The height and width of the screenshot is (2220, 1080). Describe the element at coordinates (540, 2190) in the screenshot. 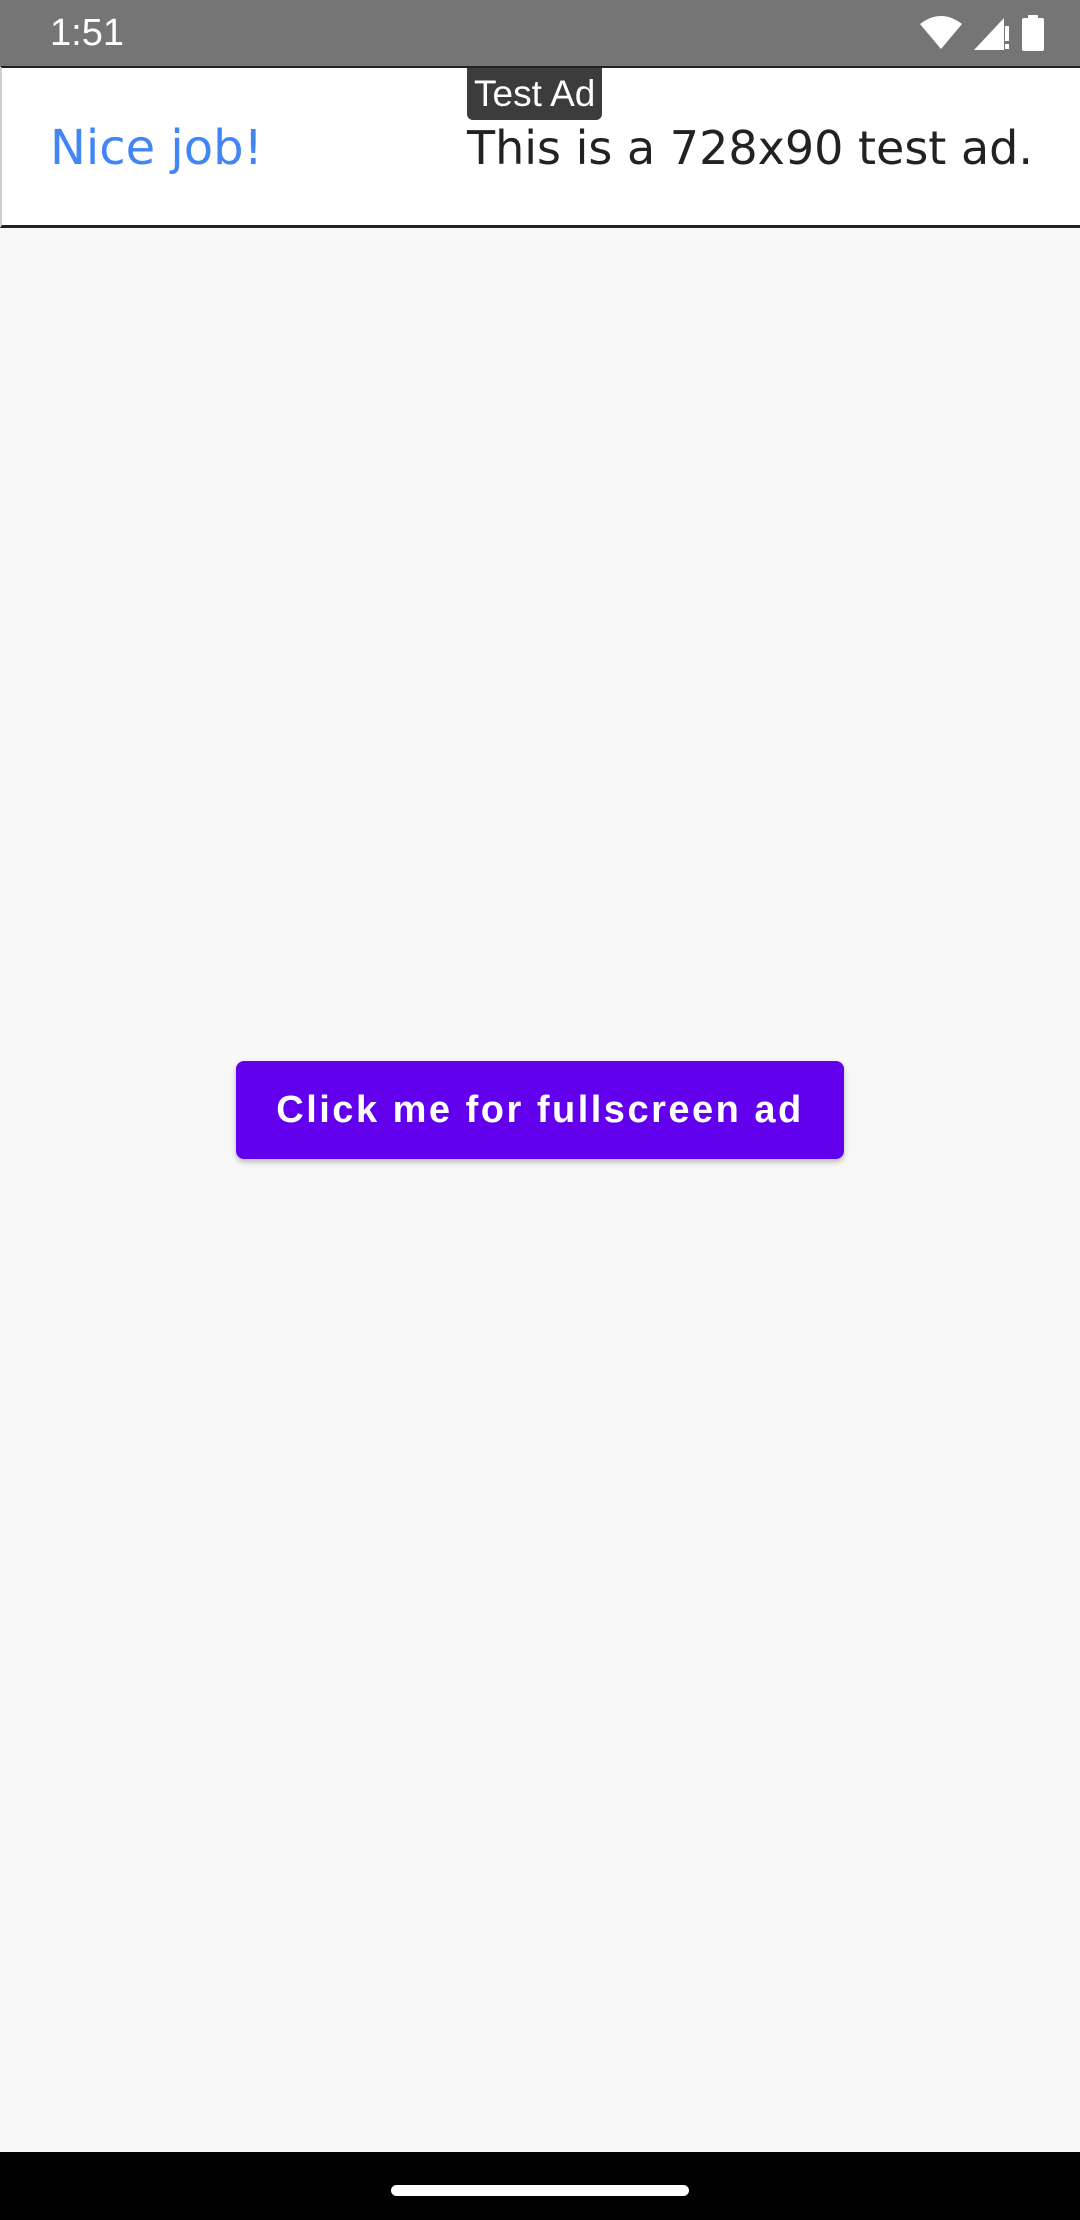

I see `home-gesture-handle` at that location.